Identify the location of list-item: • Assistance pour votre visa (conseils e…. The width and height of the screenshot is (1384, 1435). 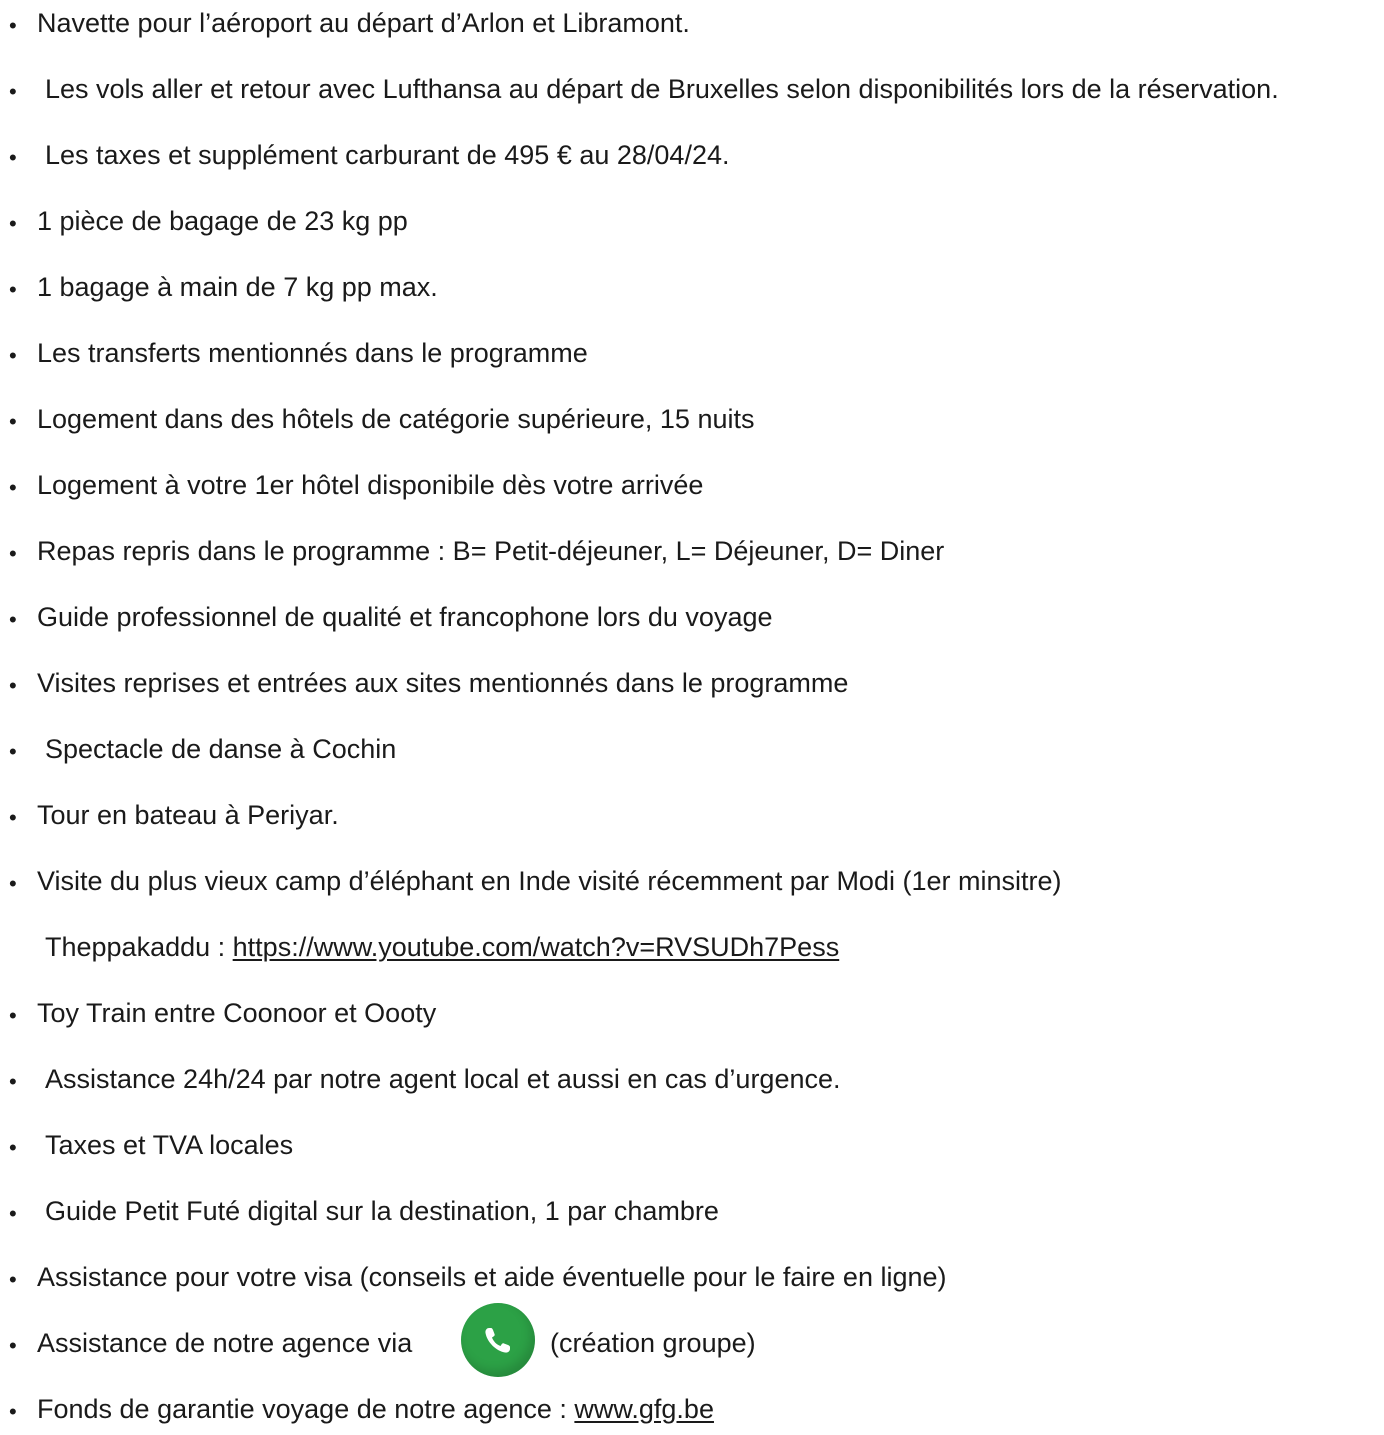
(692, 1277).